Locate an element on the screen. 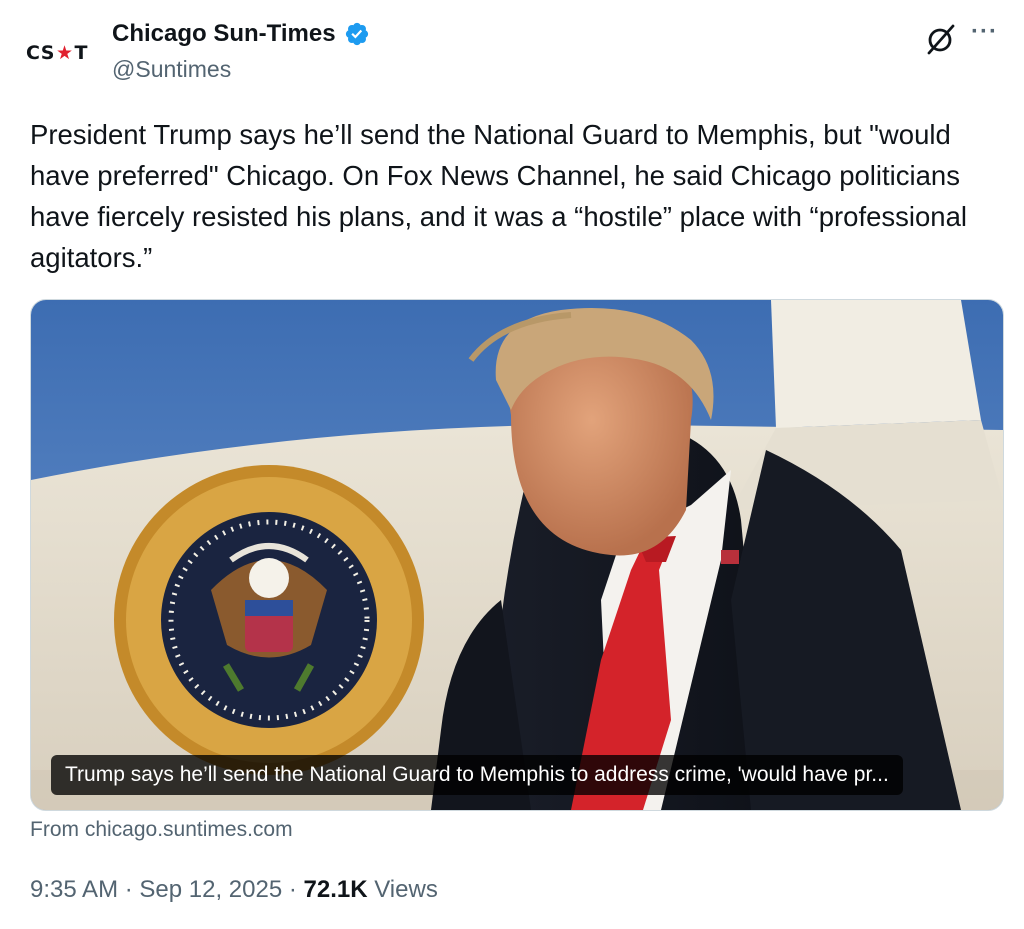 Image resolution: width=1024 pixels, height=929 pixels. tweet-meta: 9:35 AM · Sep 12, 2025 · 72.1K Views is located at coordinates (234, 890).